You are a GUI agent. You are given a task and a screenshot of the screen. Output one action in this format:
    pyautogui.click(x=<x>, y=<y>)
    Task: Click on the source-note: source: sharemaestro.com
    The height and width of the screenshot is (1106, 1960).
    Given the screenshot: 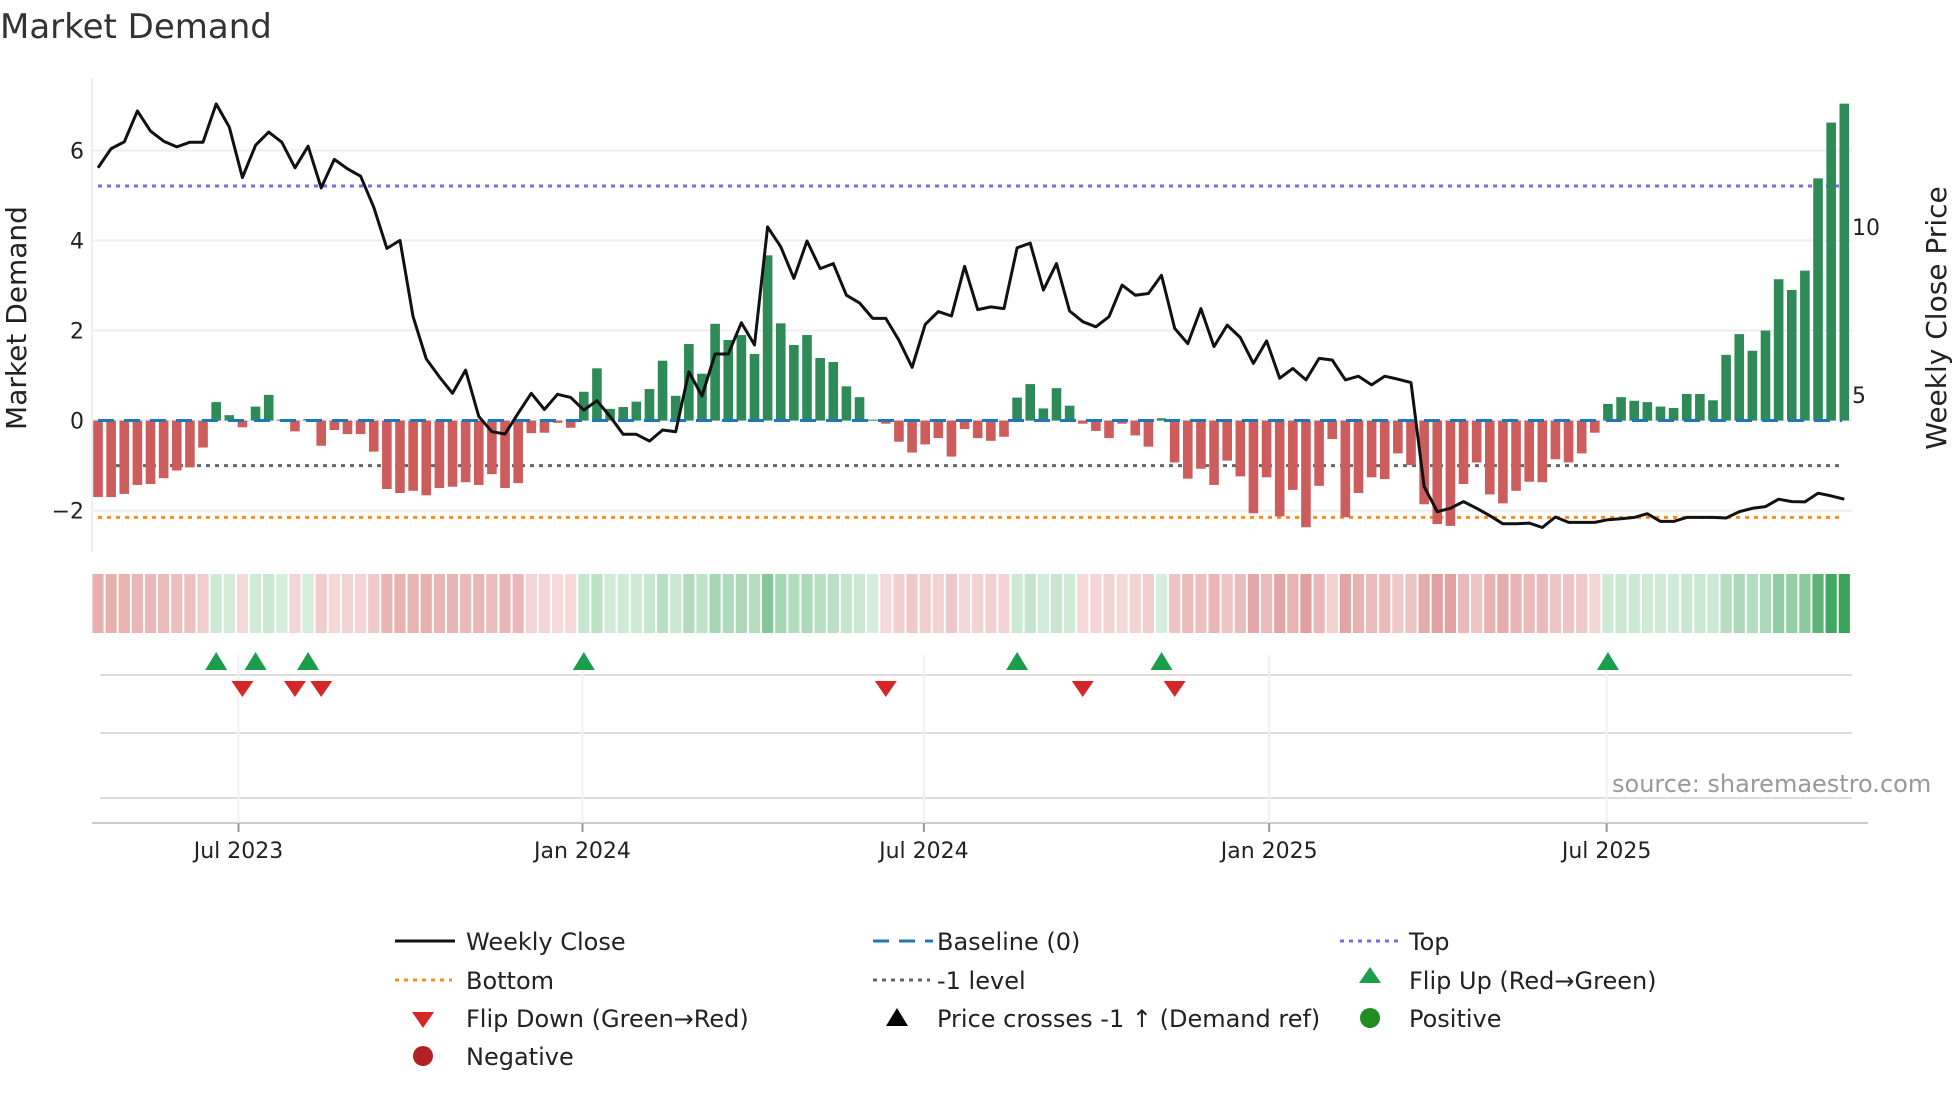 What is the action you would take?
    pyautogui.click(x=1771, y=784)
    